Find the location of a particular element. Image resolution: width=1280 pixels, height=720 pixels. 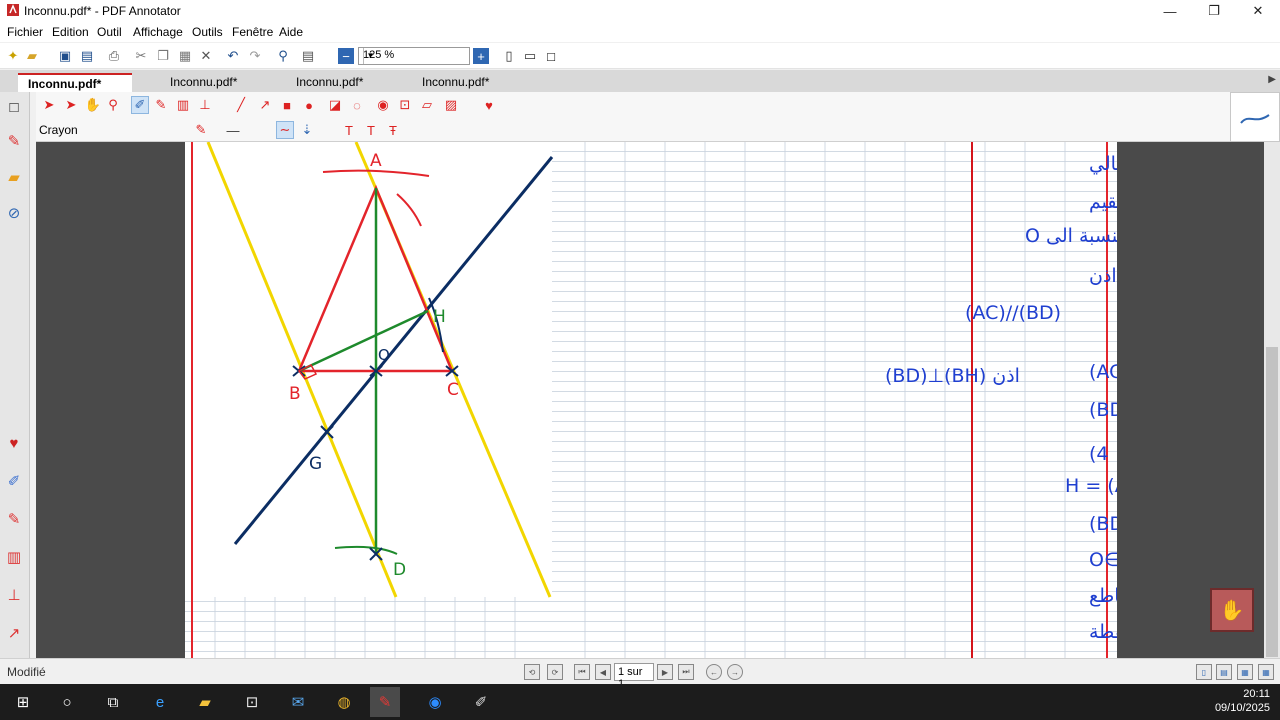

delete-icon: ✕ is located at coordinates (206, 56).